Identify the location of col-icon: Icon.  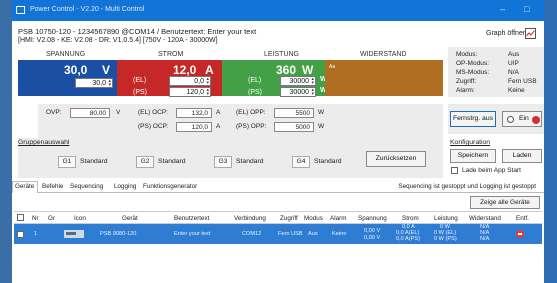
(80, 218).